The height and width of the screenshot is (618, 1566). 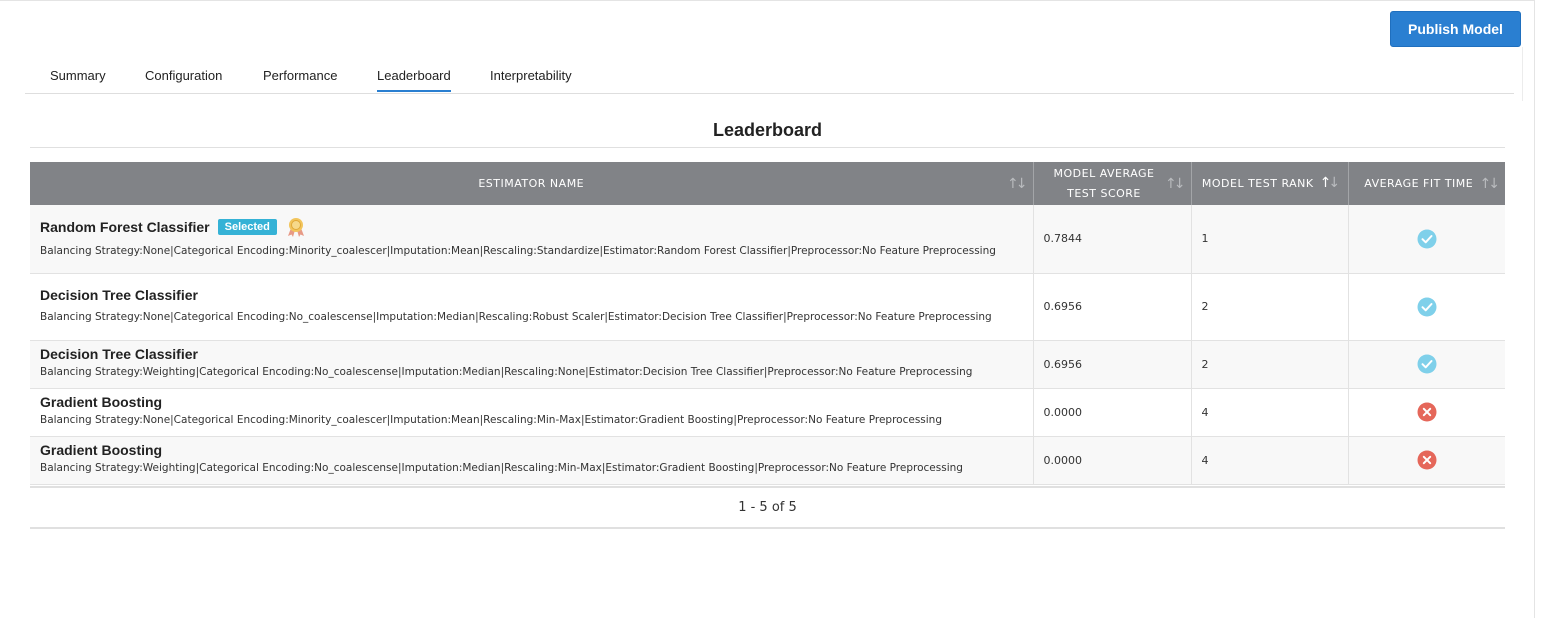 What do you see at coordinates (295, 227) in the screenshot?
I see `award-medal-icon` at bounding box center [295, 227].